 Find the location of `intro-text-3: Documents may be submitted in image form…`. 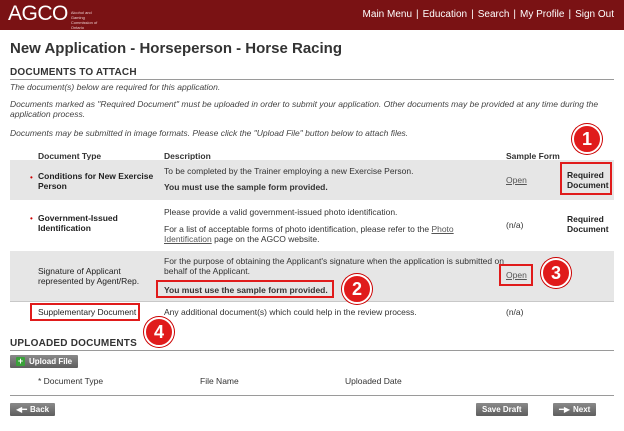

intro-text-3: Documents may be submitted in image form… is located at coordinates (209, 133).